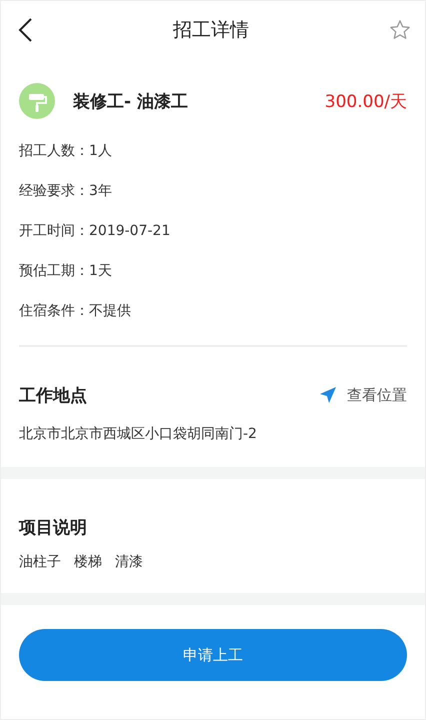  What do you see at coordinates (66, 191) in the screenshot?
I see `detail-text: 经验要求：3年` at bounding box center [66, 191].